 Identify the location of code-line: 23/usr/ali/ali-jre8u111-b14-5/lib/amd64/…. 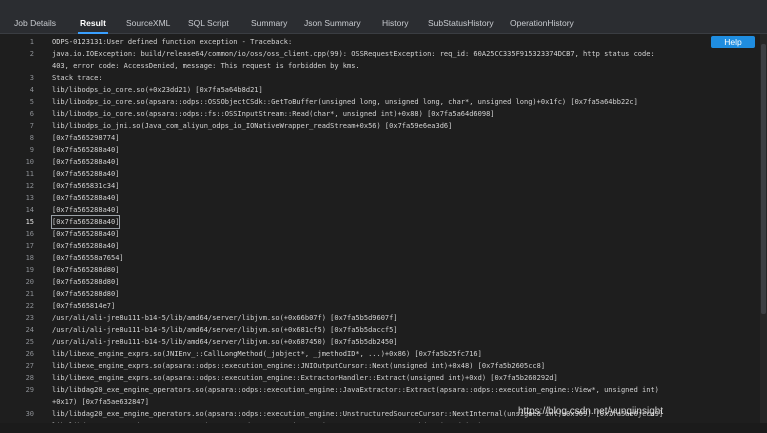
(380, 318).